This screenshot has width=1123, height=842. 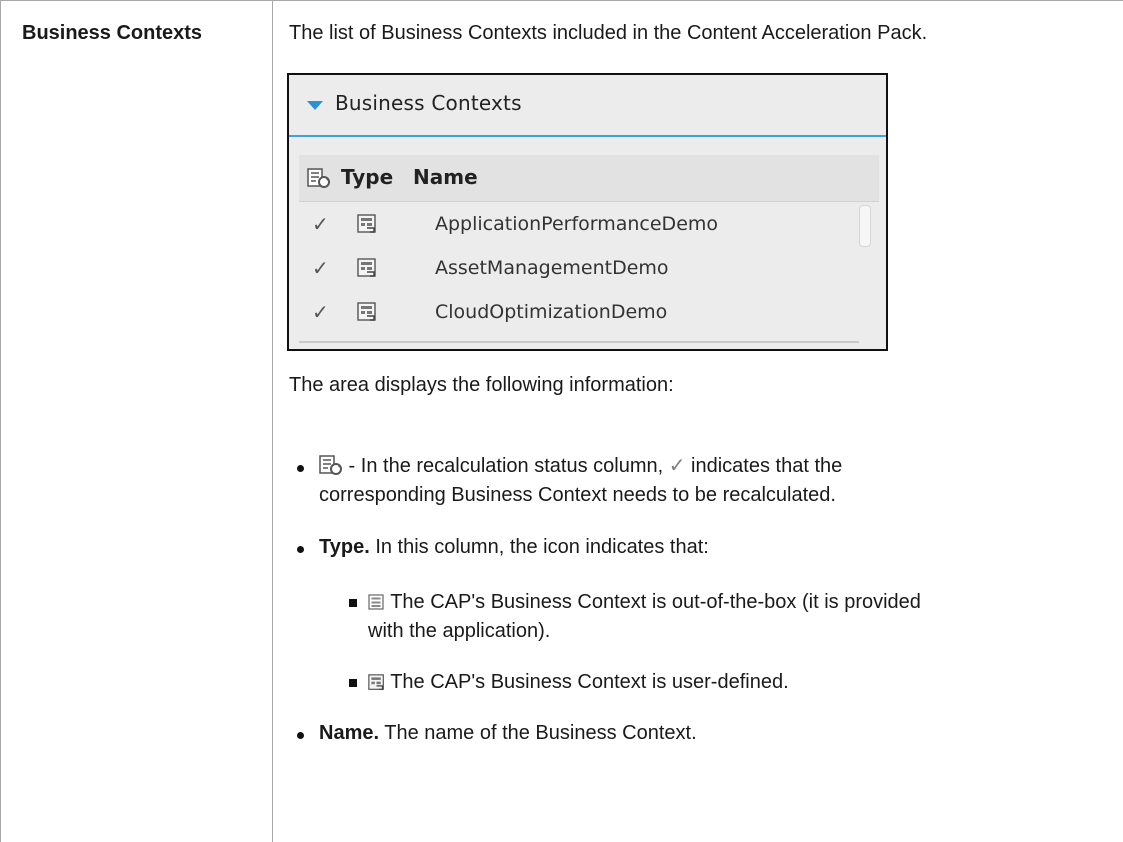 What do you see at coordinates (764, 466) in the screenshot?
I see `recalc-text-rest: indicates that the` at bounding box center [764, 466].